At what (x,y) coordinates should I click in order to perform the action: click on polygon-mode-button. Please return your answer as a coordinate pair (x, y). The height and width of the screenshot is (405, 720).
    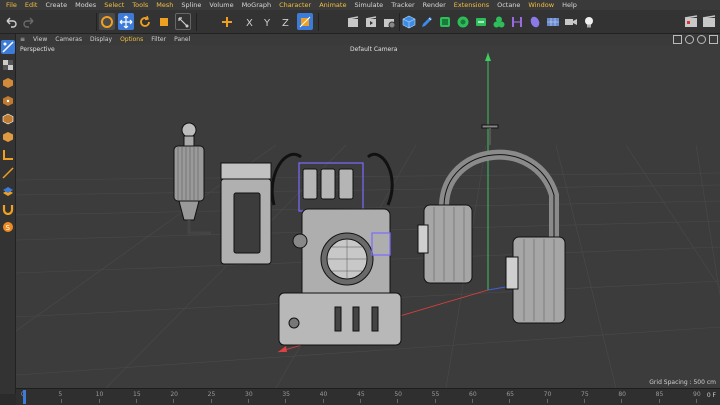
    Looking at the image, I should click on (8, 137).